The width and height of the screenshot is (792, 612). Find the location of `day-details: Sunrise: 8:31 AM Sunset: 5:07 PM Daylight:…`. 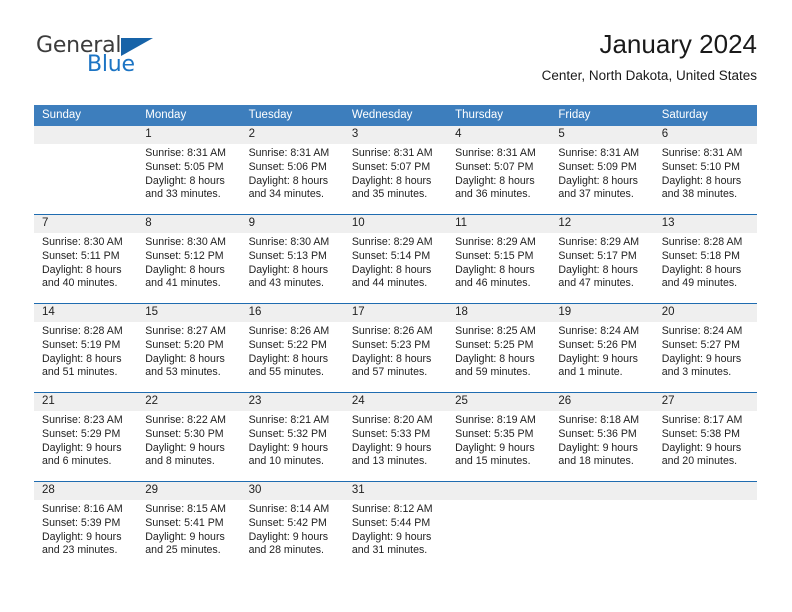

day-details: Sunrise: 8:31 AM Sunset: 5:07 PM Daylight:… is located at coordinates (395, 173).